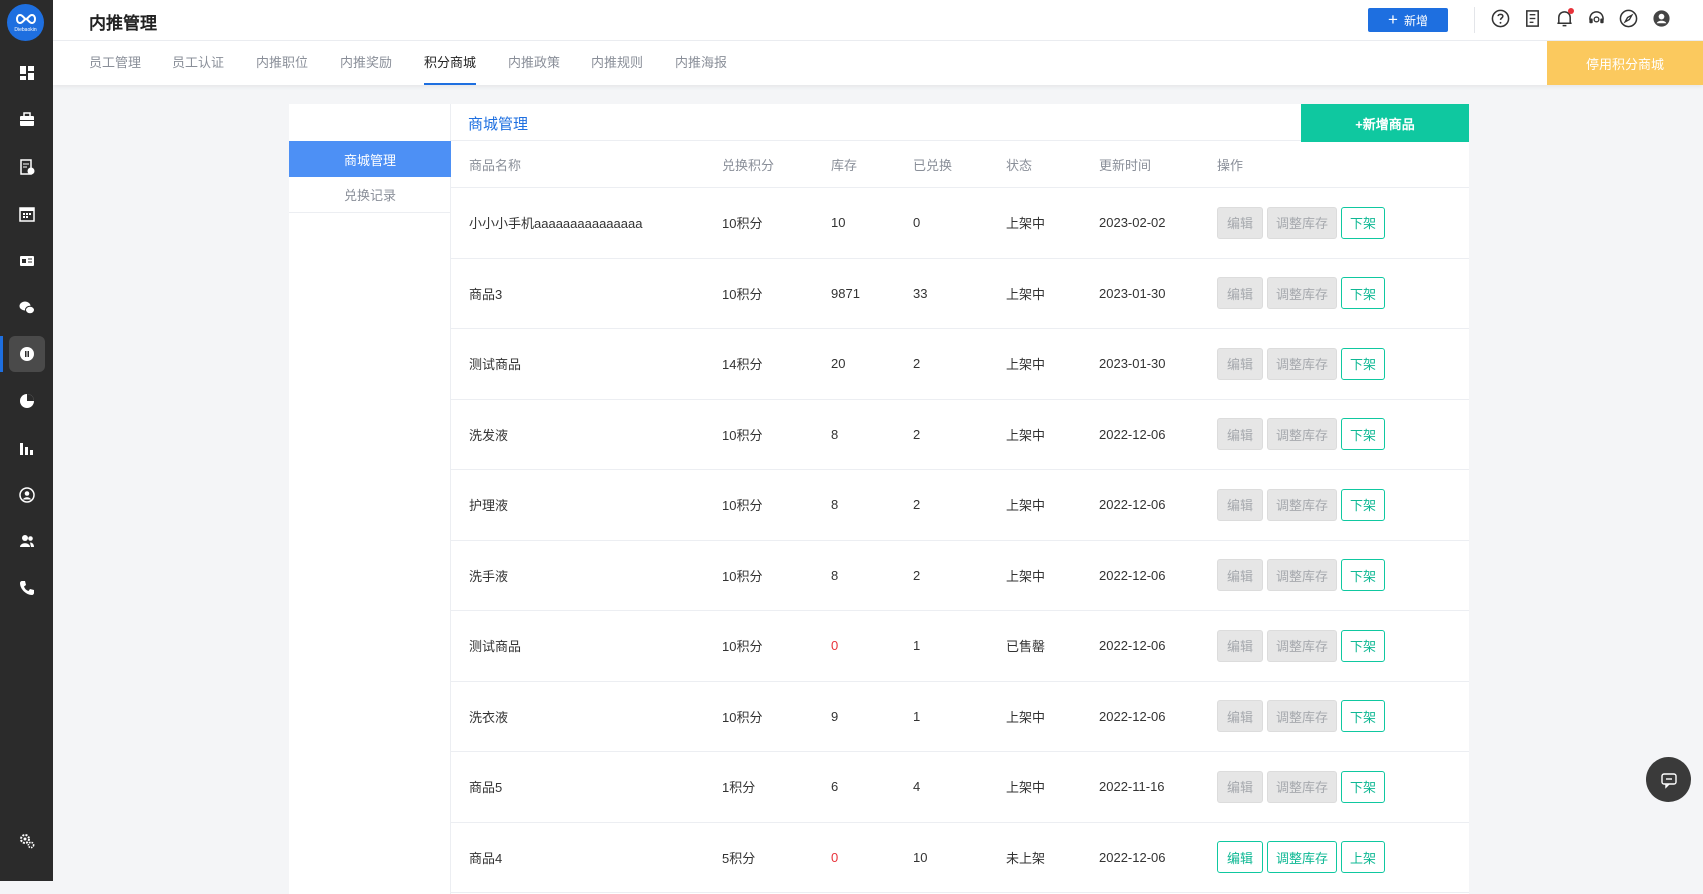  Describe the element at coordinates (26, 541) in the screenshot. I see `sidebar-item-users` at that location.